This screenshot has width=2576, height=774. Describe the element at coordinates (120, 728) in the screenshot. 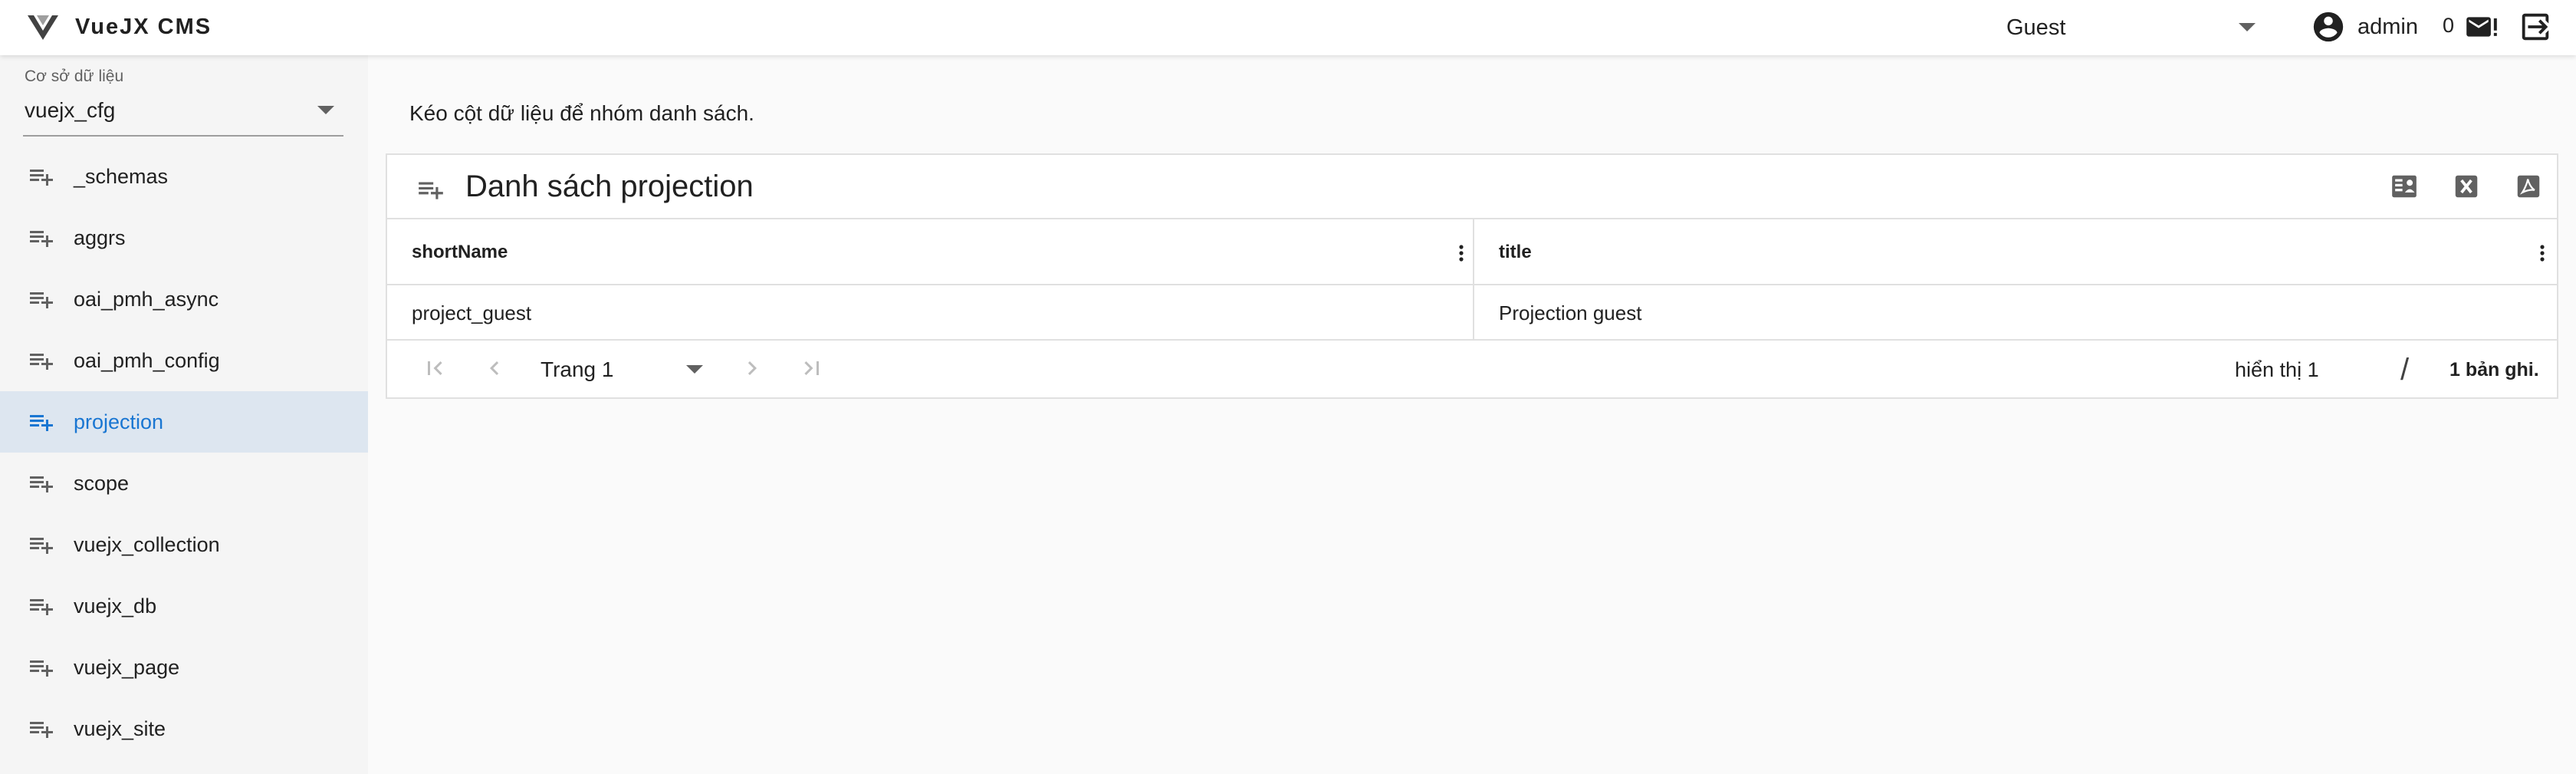

I see `sidebar-item-label: vuejx_site` at that location.